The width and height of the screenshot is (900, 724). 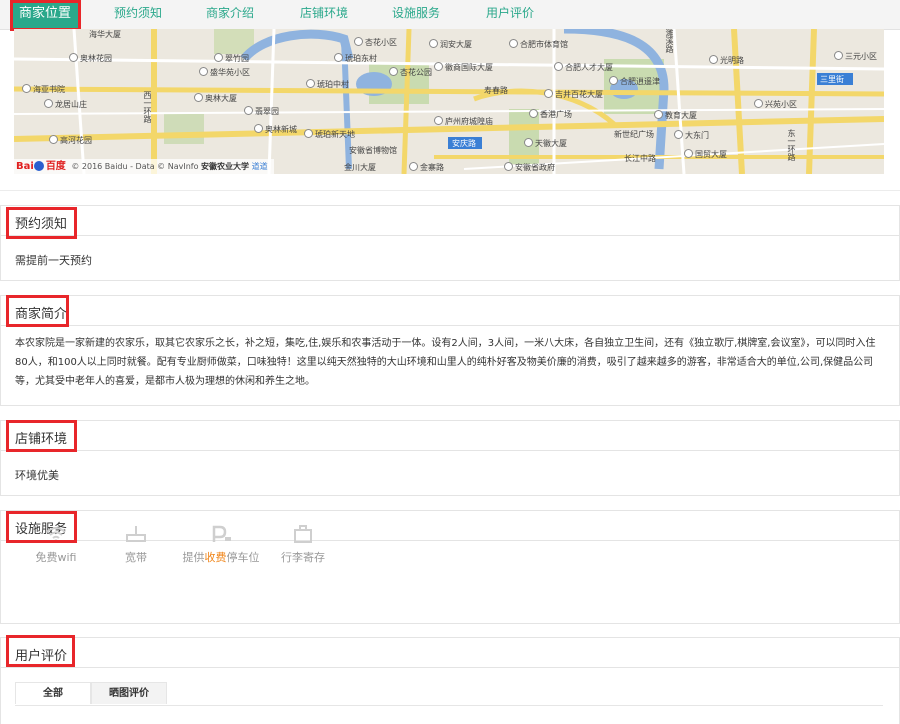 I want to click on review-filter-tabs: 全部 晒图评价, so click(x=449, y=694).